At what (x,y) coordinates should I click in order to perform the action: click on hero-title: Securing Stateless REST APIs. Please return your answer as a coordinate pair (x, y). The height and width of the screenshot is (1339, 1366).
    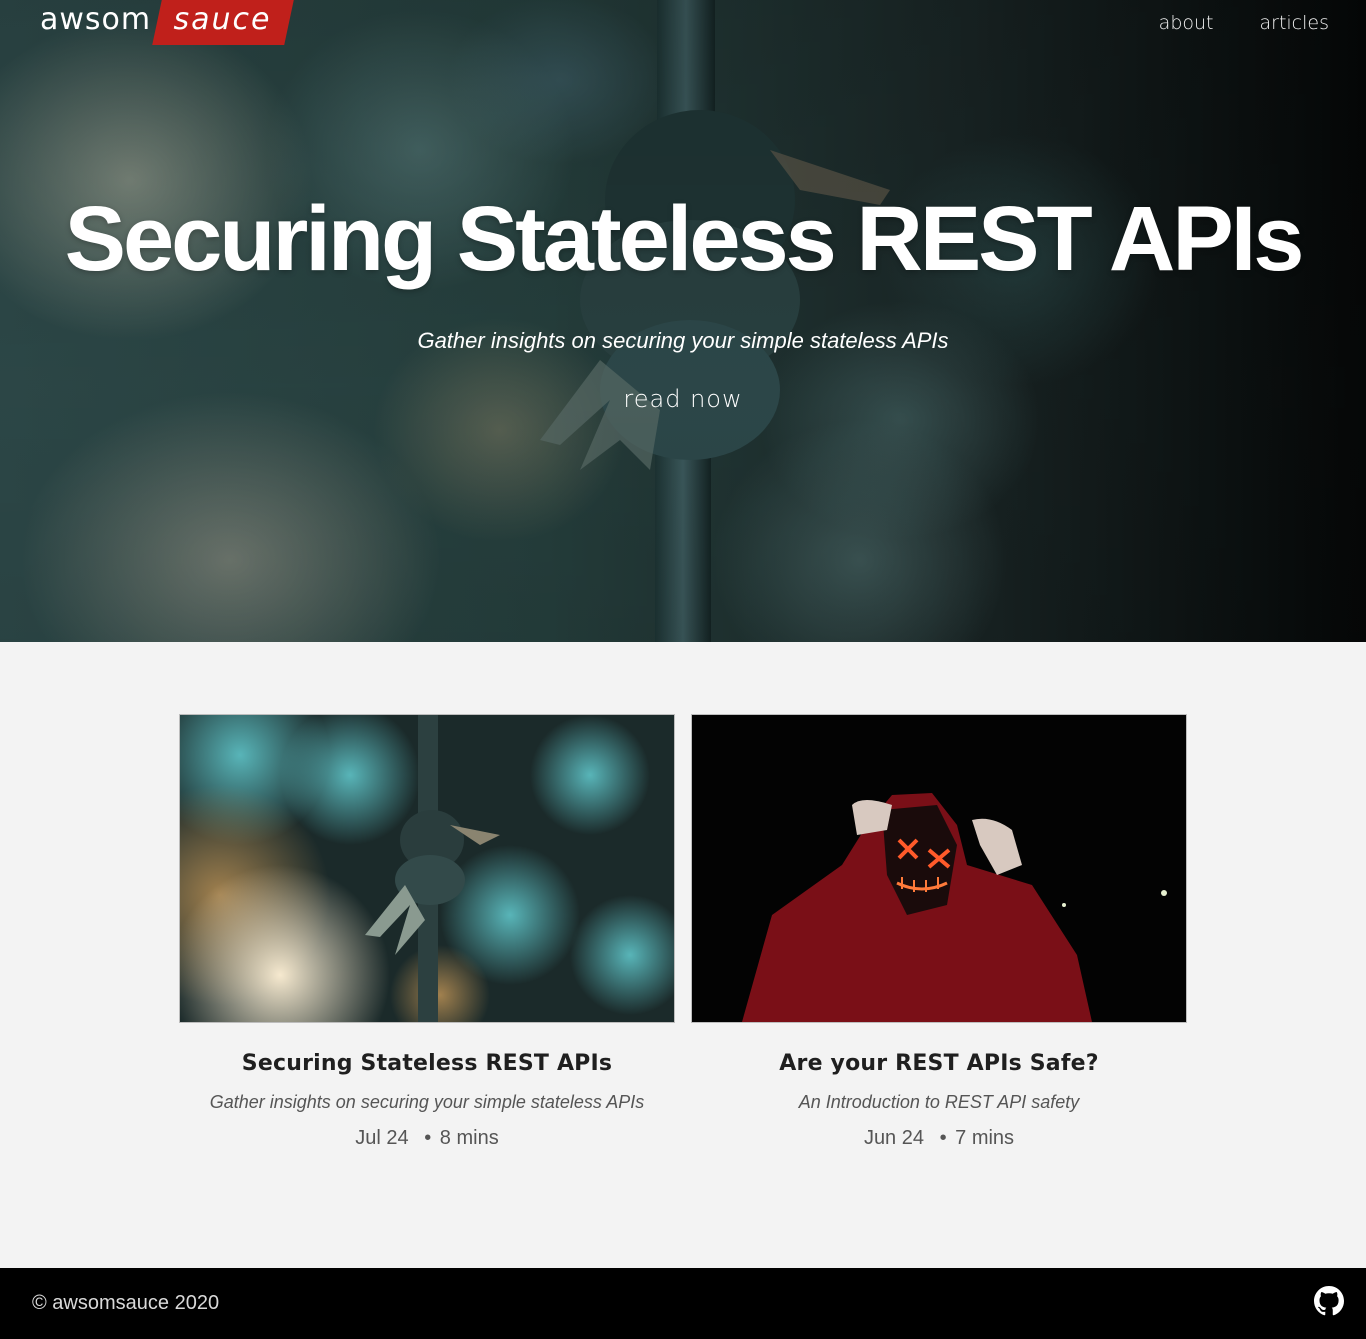
    Looking at the image, I should click on (684, 239).